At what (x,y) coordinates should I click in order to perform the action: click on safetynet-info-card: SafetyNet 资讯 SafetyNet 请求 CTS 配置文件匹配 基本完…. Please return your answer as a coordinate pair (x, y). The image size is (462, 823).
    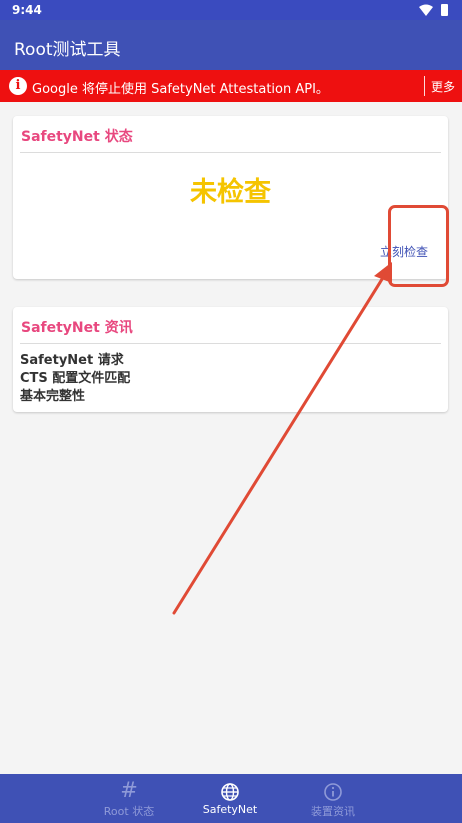
    Looking at the image, I should click on (230, 359).